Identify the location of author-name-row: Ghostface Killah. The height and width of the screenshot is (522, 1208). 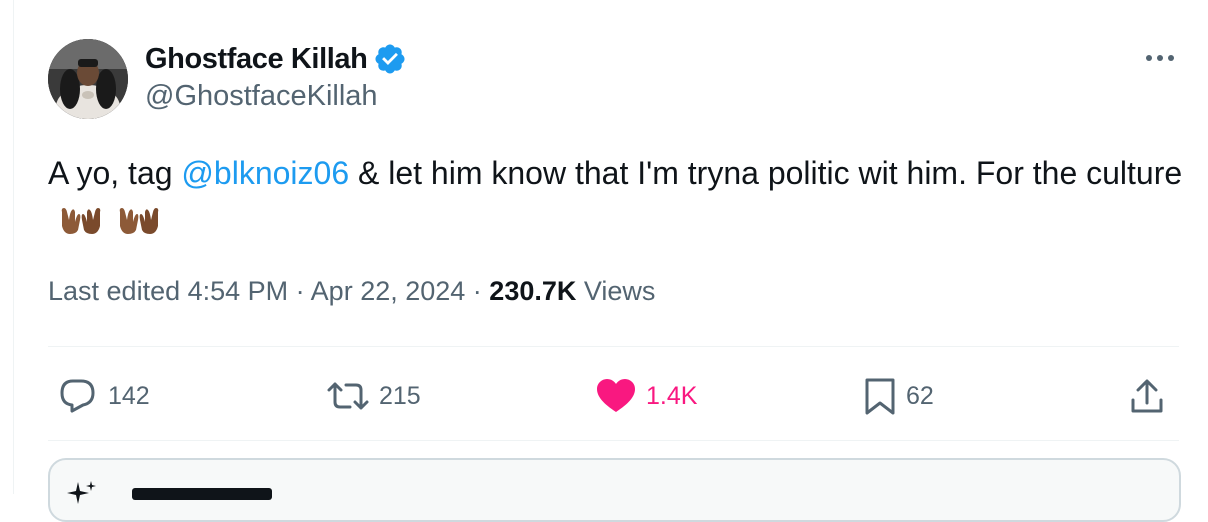
(276, 59).